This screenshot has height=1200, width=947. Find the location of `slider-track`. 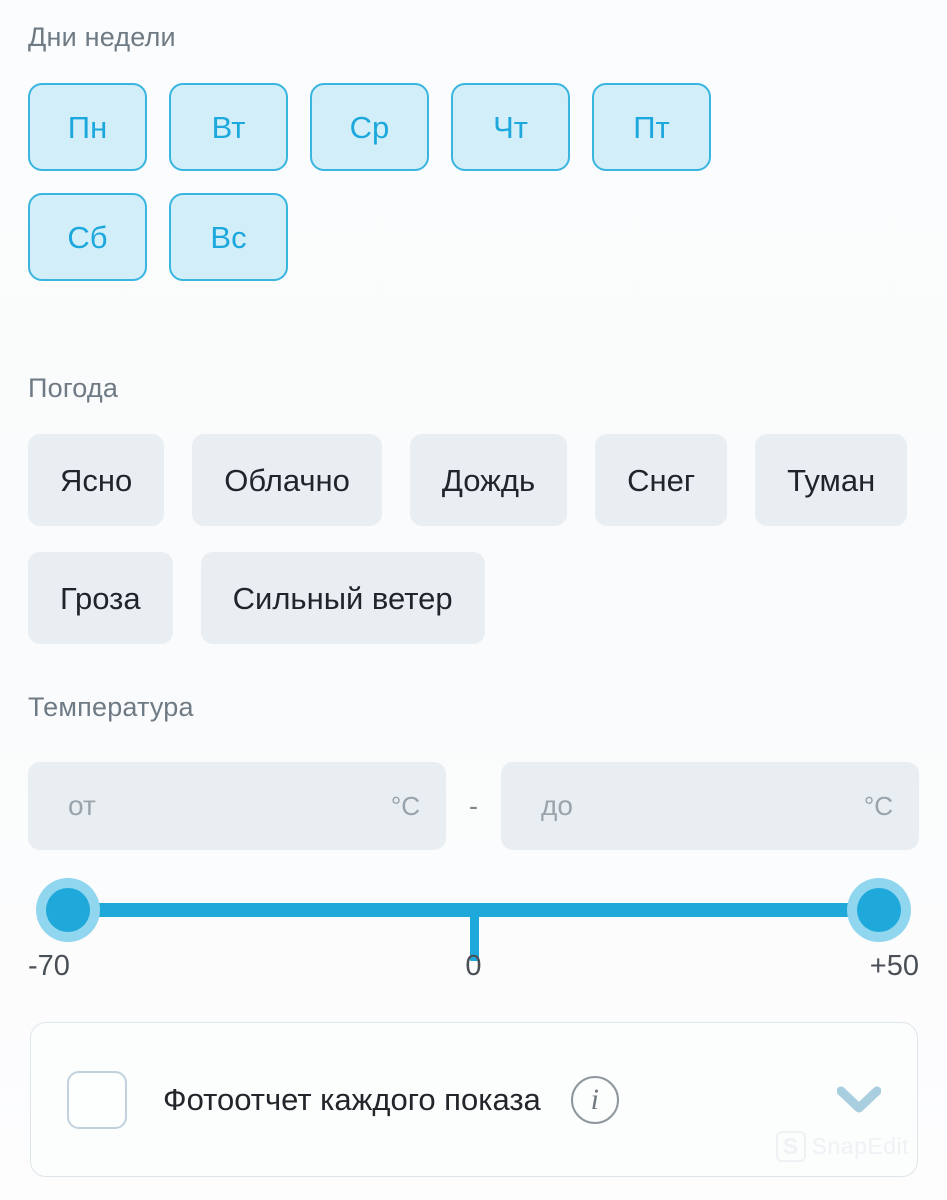

slider-track is located at coordinates (473, 932).